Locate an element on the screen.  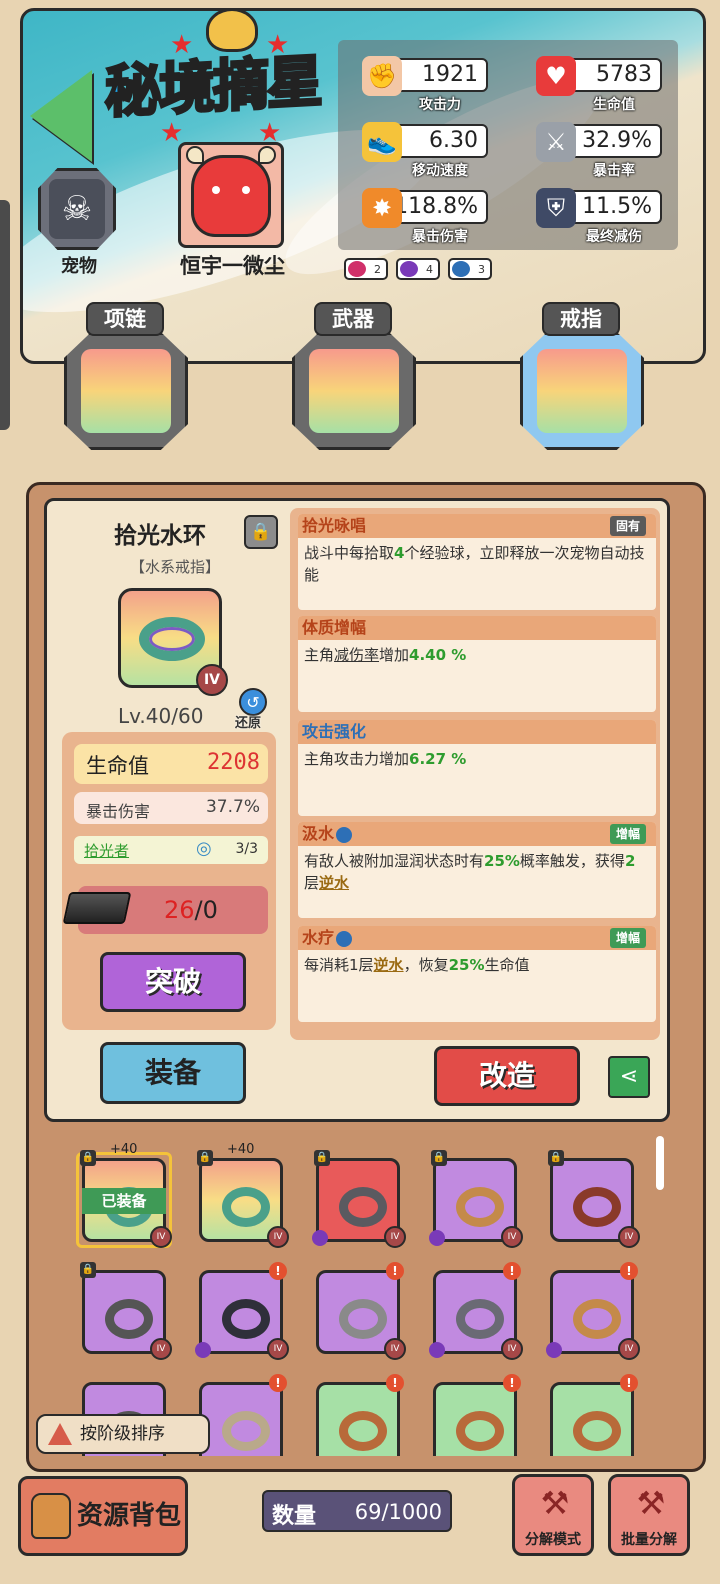
skill-card: 汲水 增幅 有敌人被附加湿润状态时有25%概率触发，获得2 层逆水 is located at coordinates (477, 870).